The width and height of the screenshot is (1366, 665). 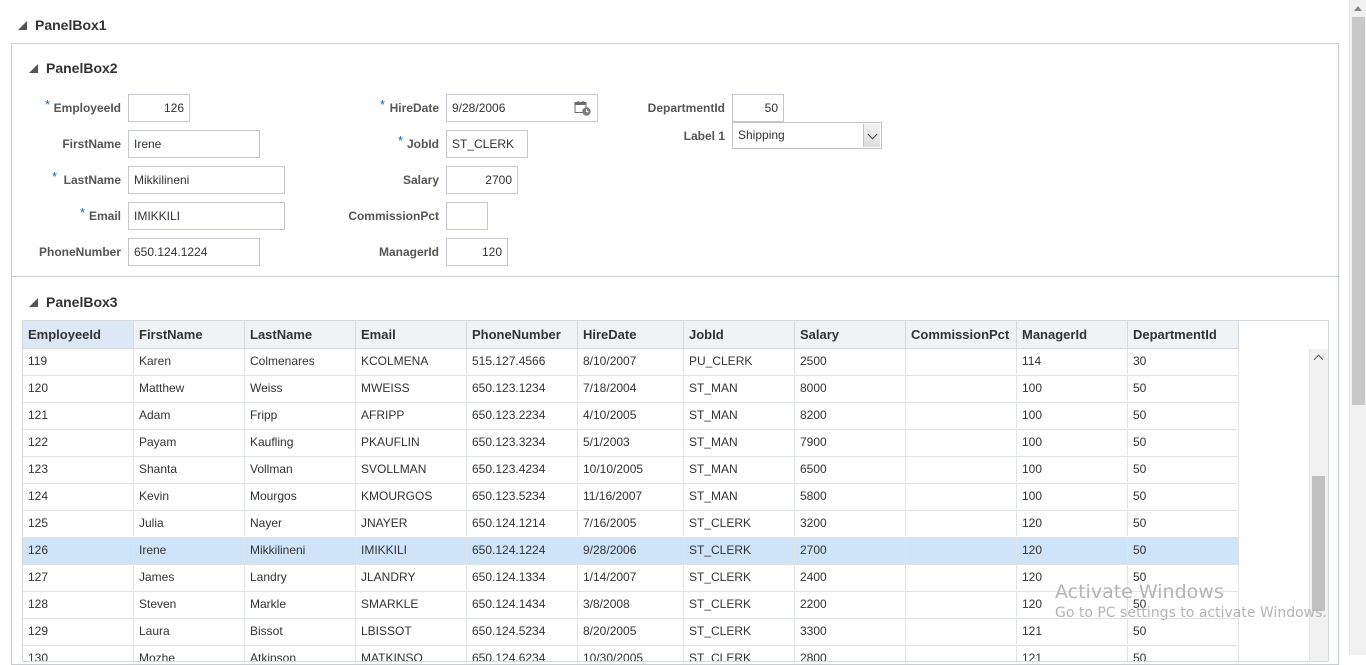 I want to click on panelbox2-header: PanelBox2, so click(x=73, y=68).